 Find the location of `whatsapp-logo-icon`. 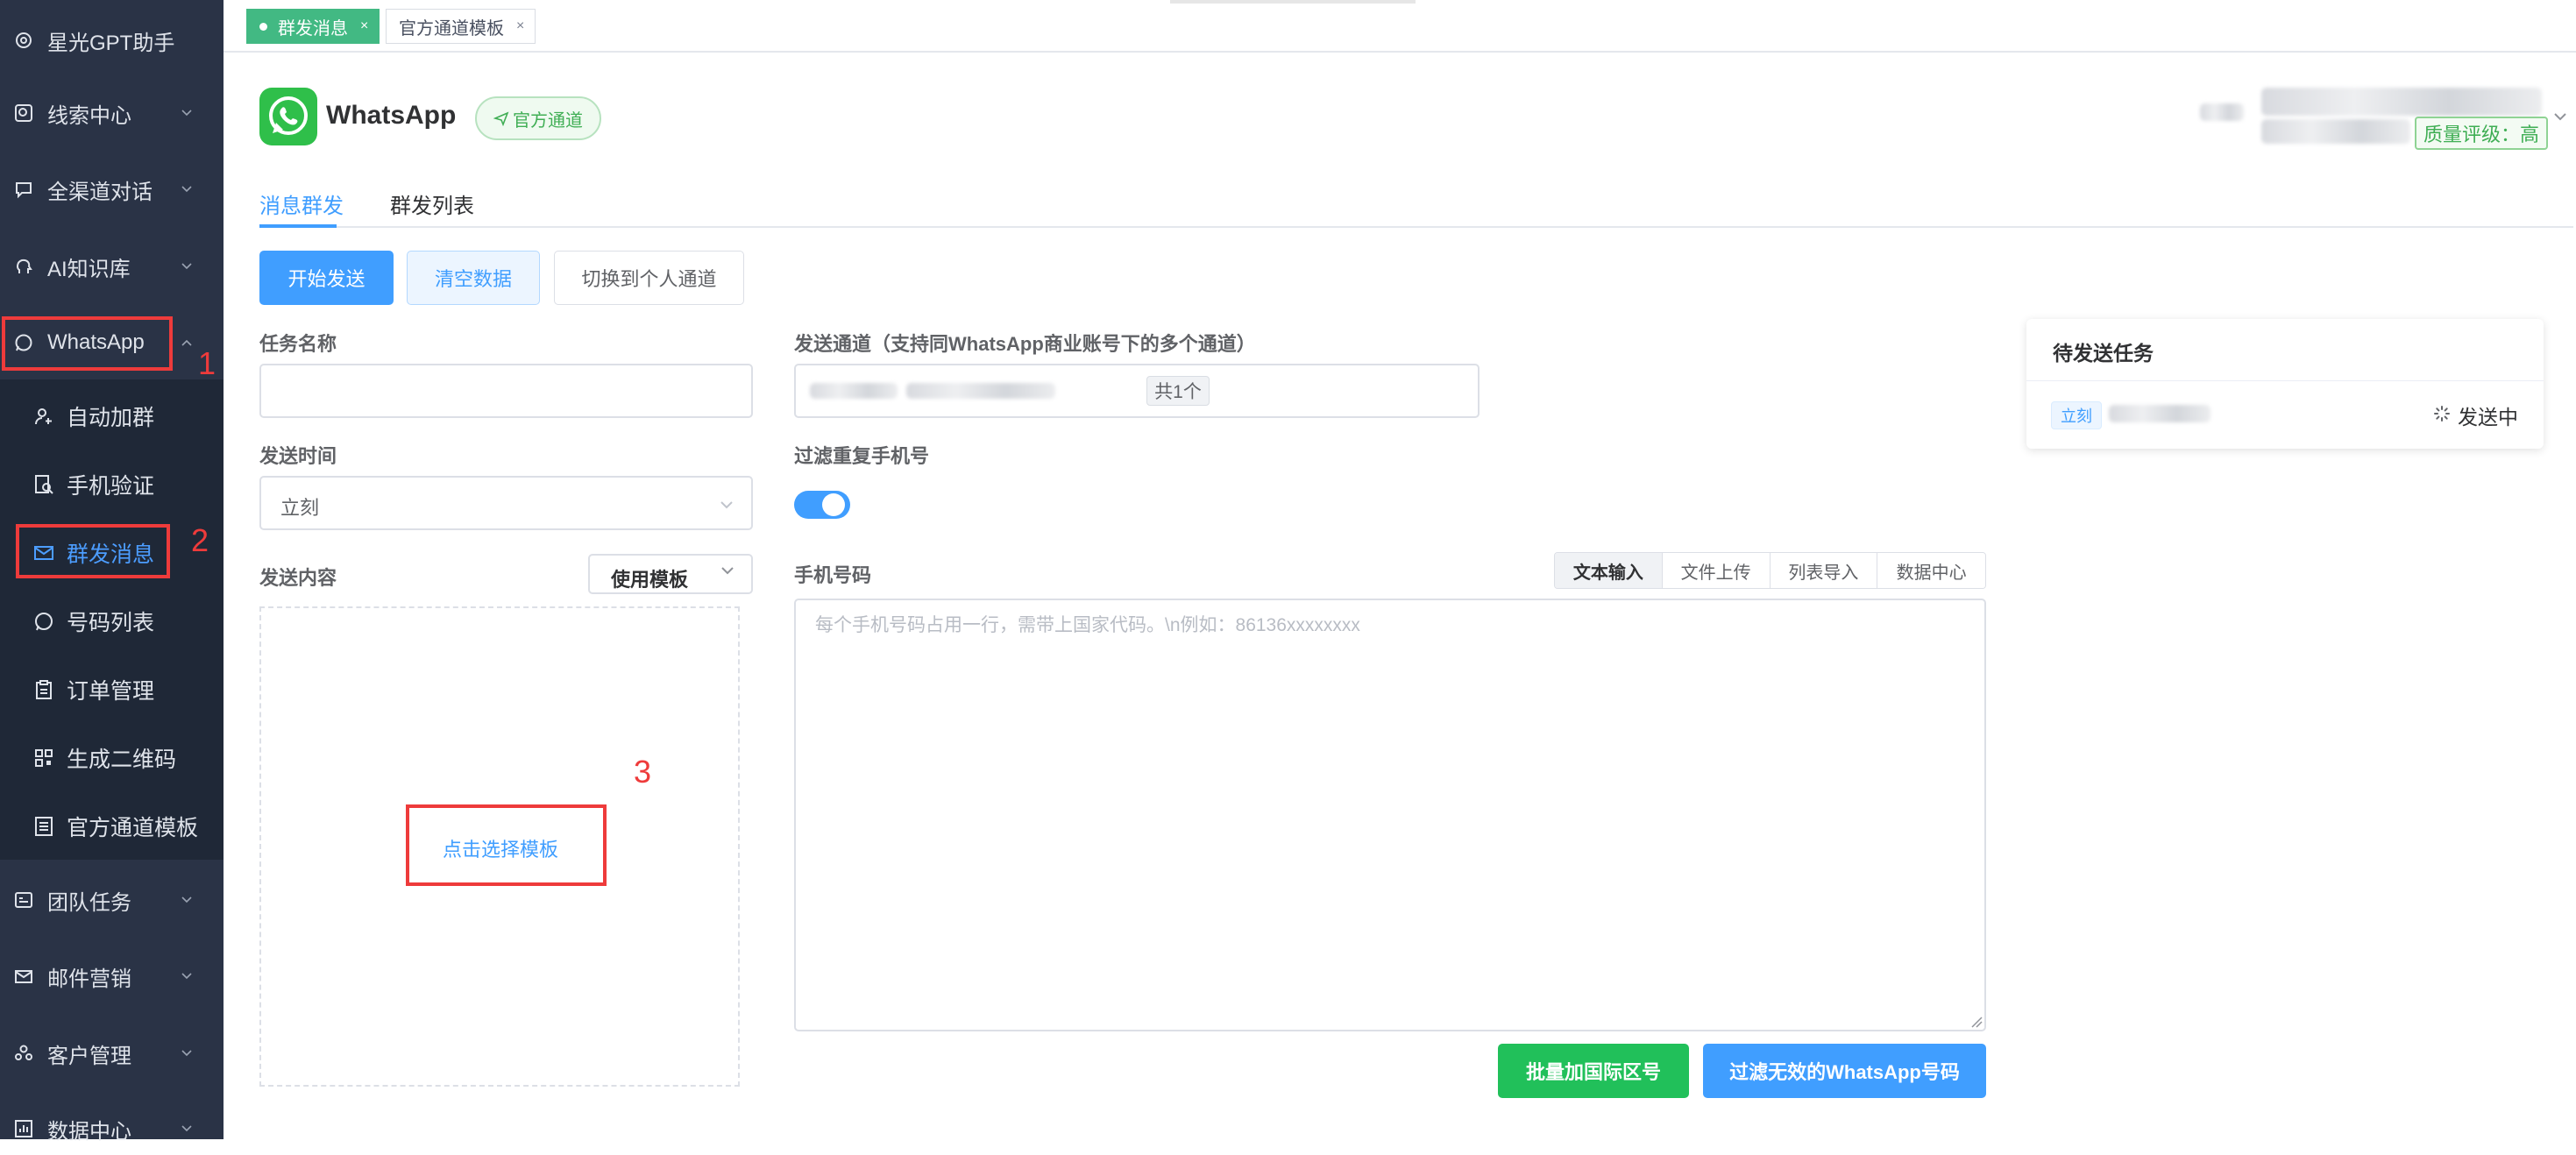

whatsapp-logo-icon is located at coordinates (288, 117).